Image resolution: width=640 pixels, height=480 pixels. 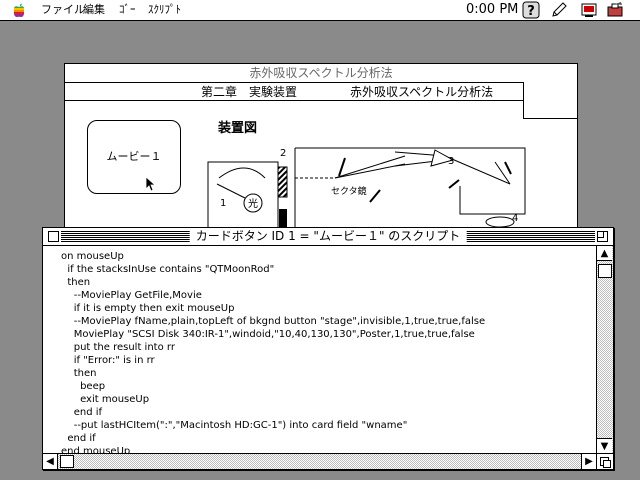 What do you see at coordinates (492, 10) in the screenshot?
I see `menu-clock: 0:00 PM` at bounding box center [492, 10].